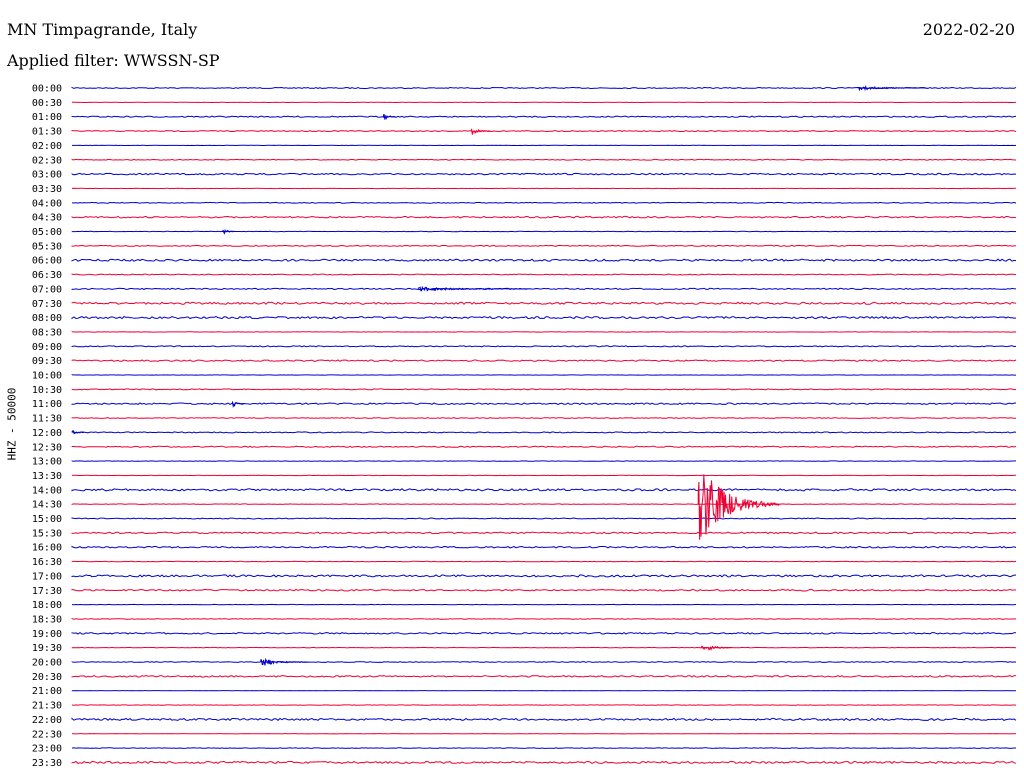 The width and height of the screenshot is (1024, 780). I want to click on row-time-label: 12:30, so click(47, 447).